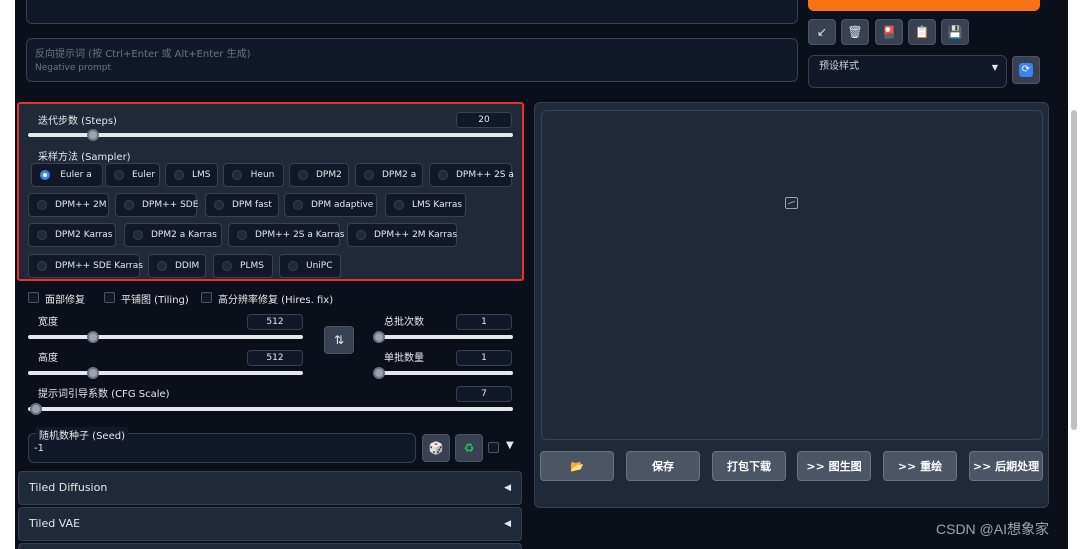 The height and width of the screenshot is (549, 1080). I want to click on arrow-icon: ↙, so click(822, 32).